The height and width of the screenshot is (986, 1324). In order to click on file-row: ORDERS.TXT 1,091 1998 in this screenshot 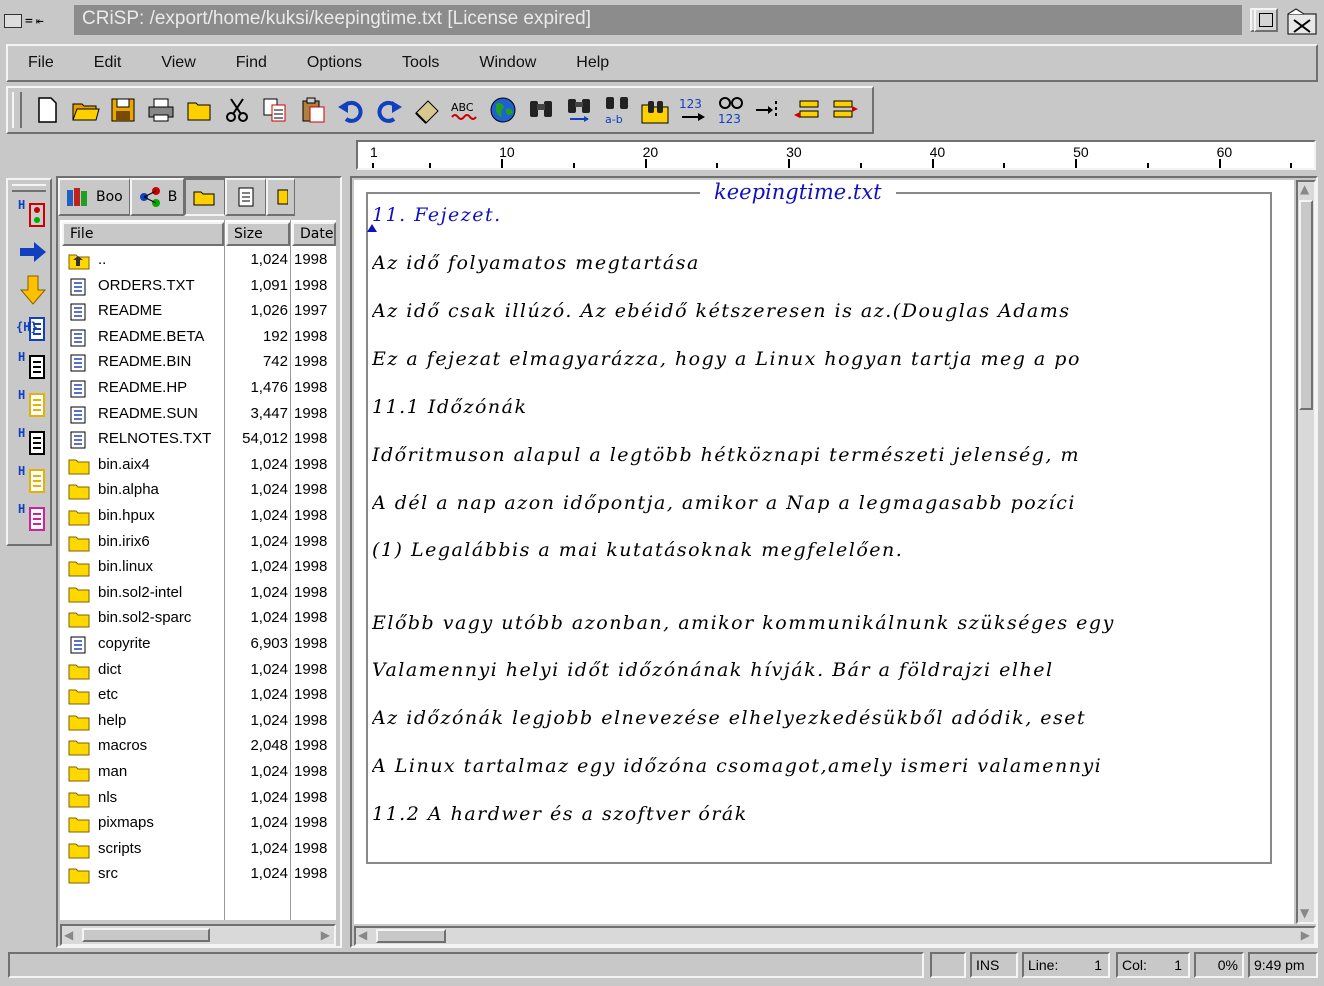, I will do `click(198, 286)`.